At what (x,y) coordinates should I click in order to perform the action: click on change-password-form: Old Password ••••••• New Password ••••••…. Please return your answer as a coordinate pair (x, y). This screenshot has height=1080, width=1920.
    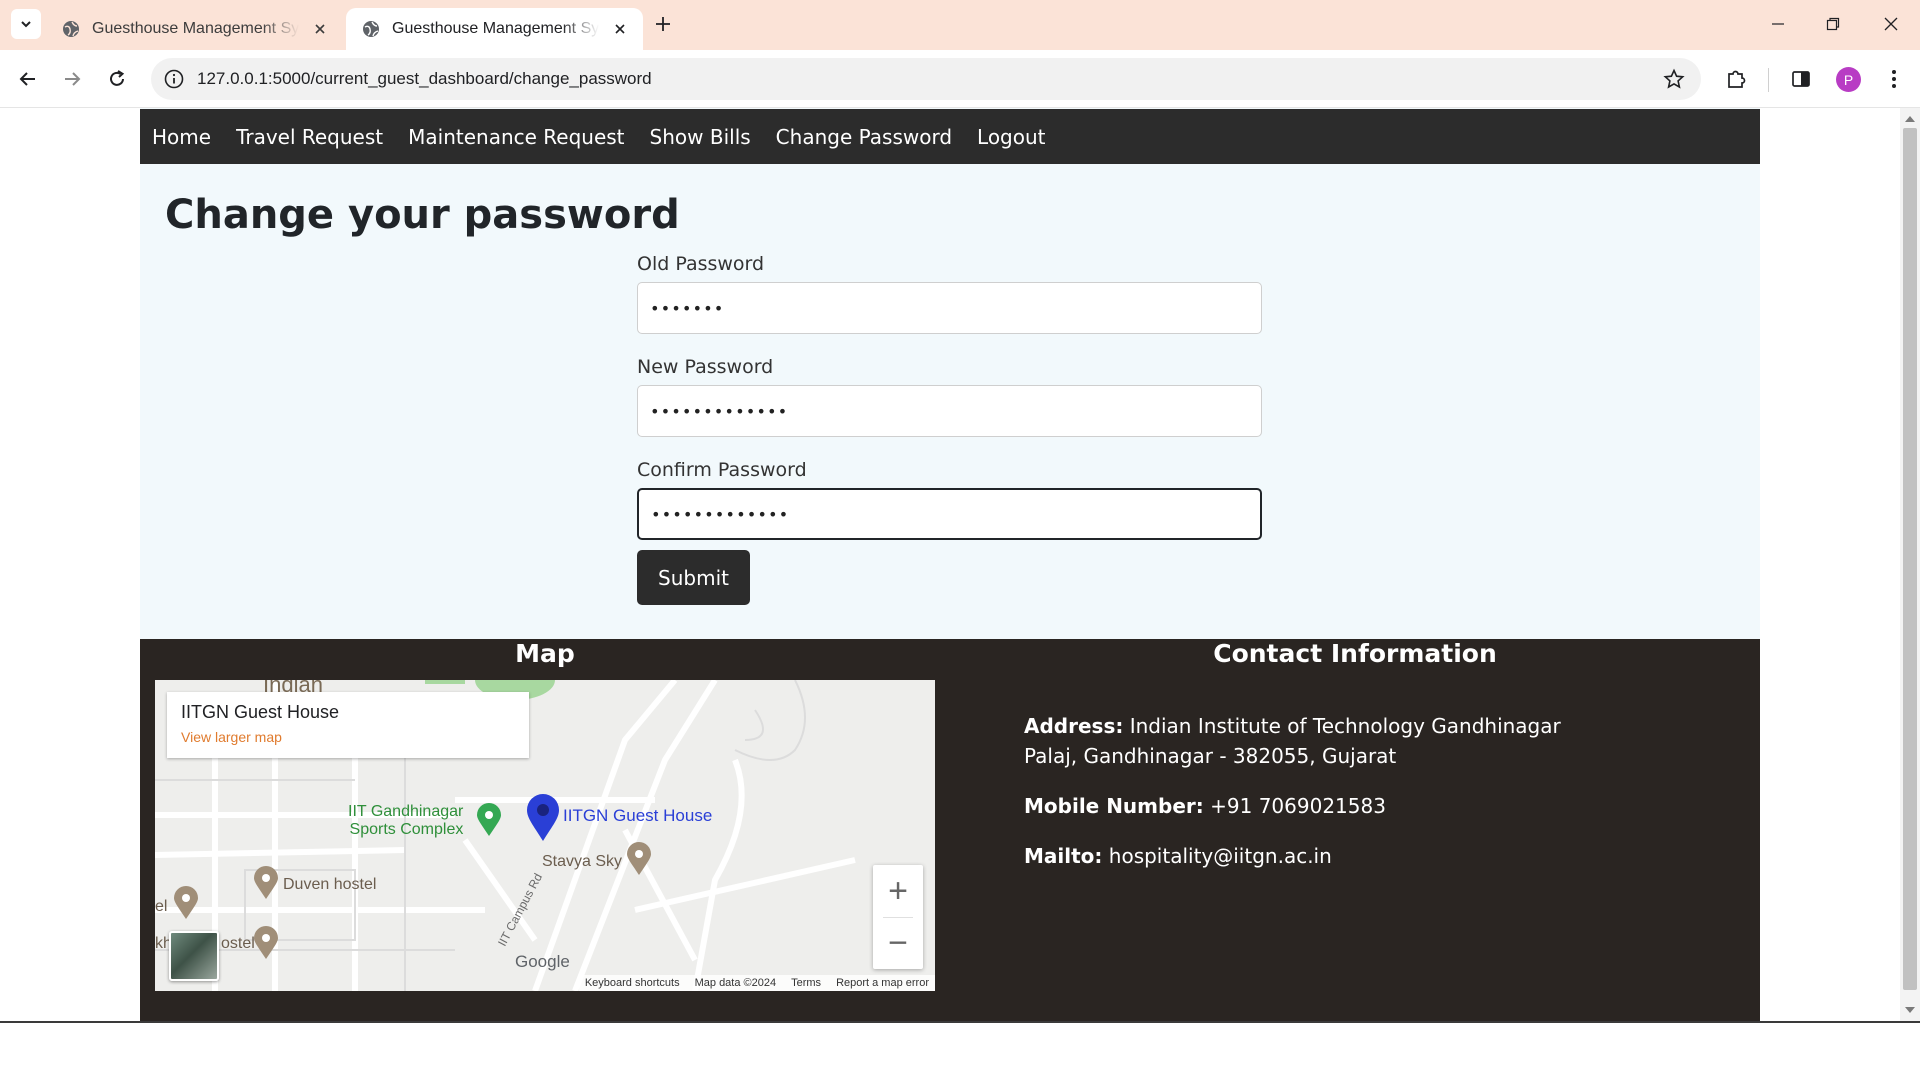
    Looking at the image, I should click on (949, 427).